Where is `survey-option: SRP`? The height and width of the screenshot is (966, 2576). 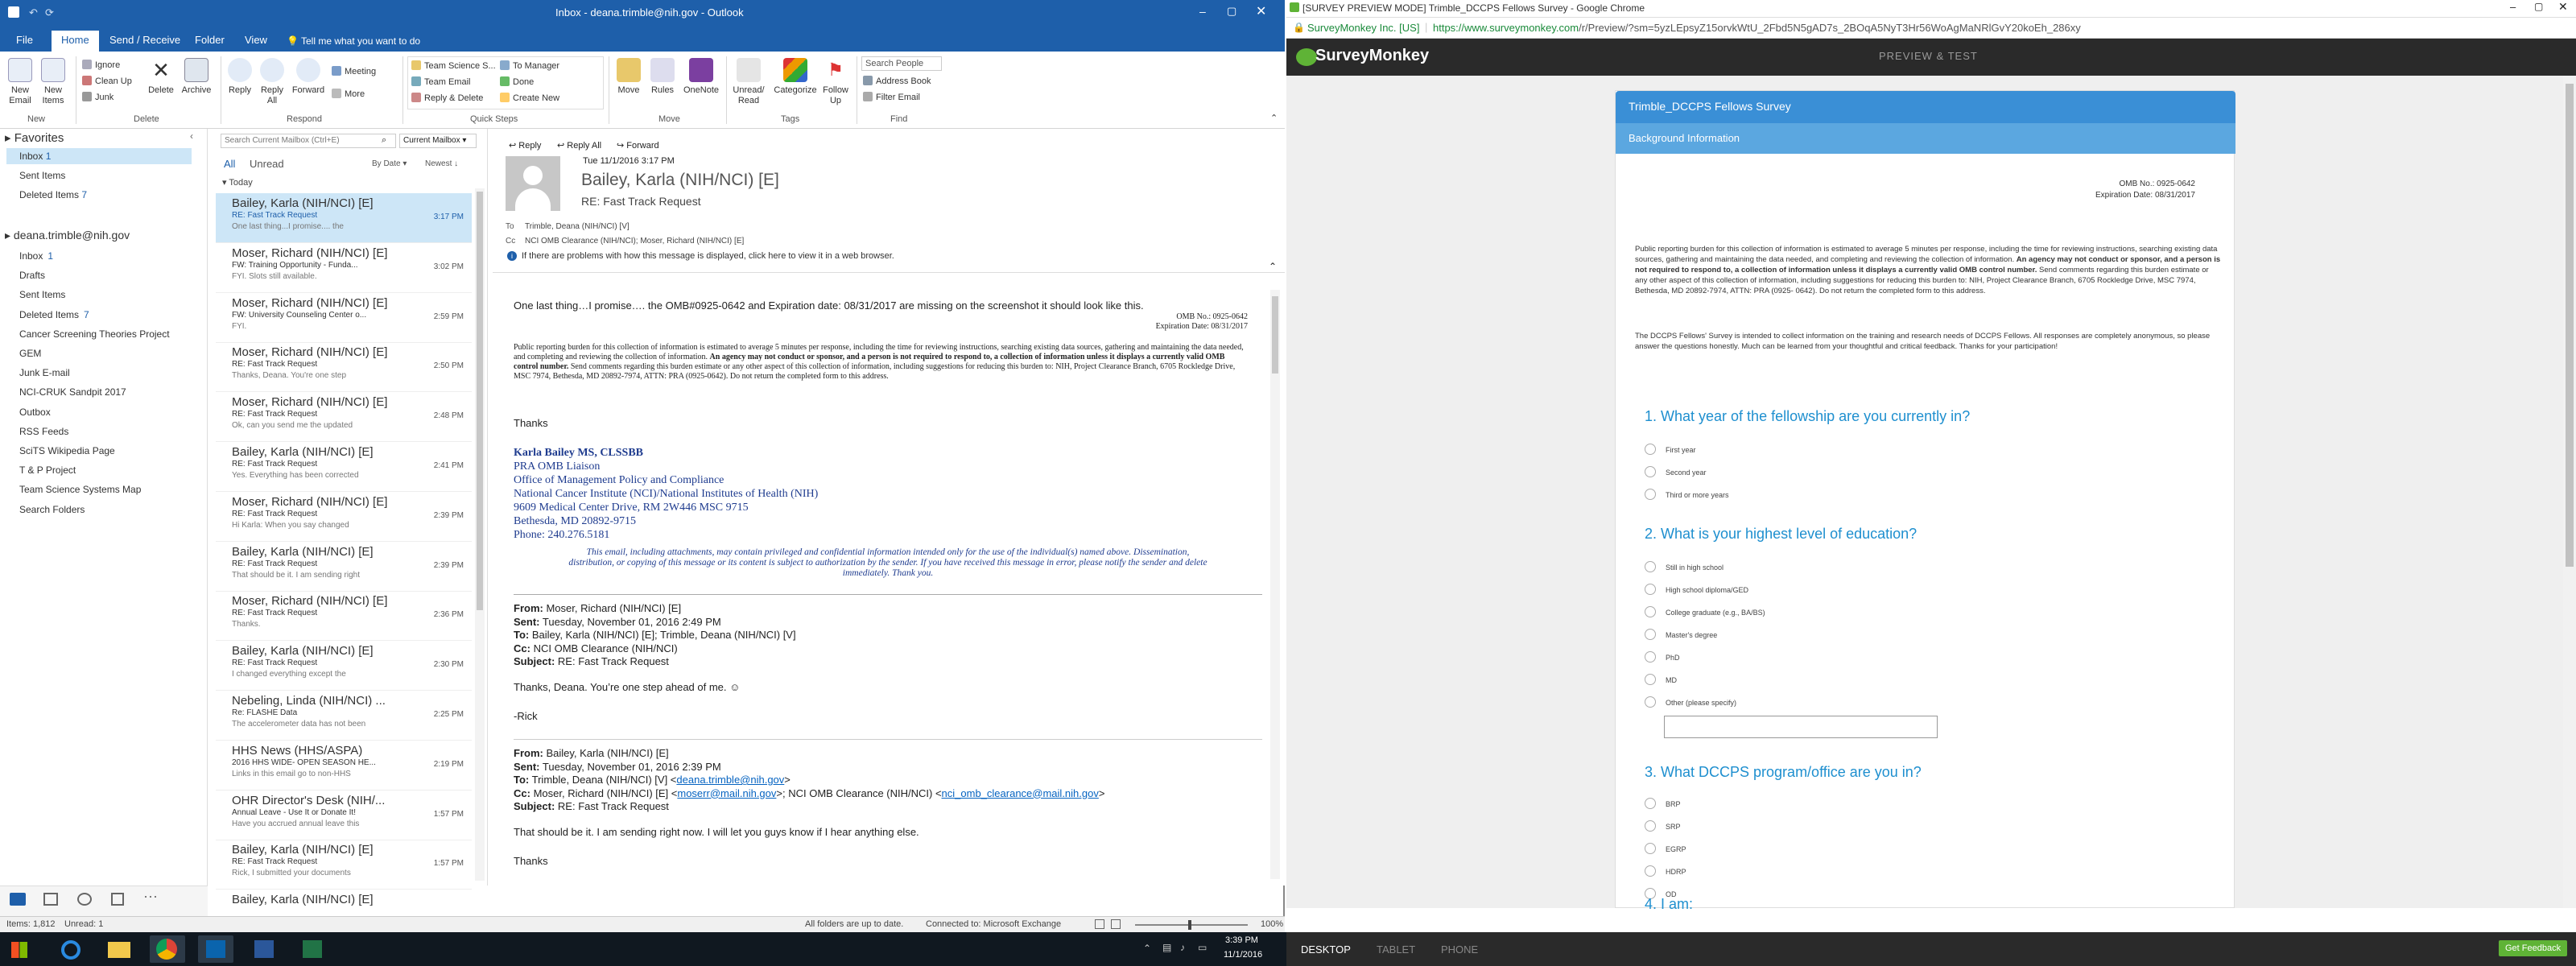
survey-option: SRP is located at coordinates (1663, 826).